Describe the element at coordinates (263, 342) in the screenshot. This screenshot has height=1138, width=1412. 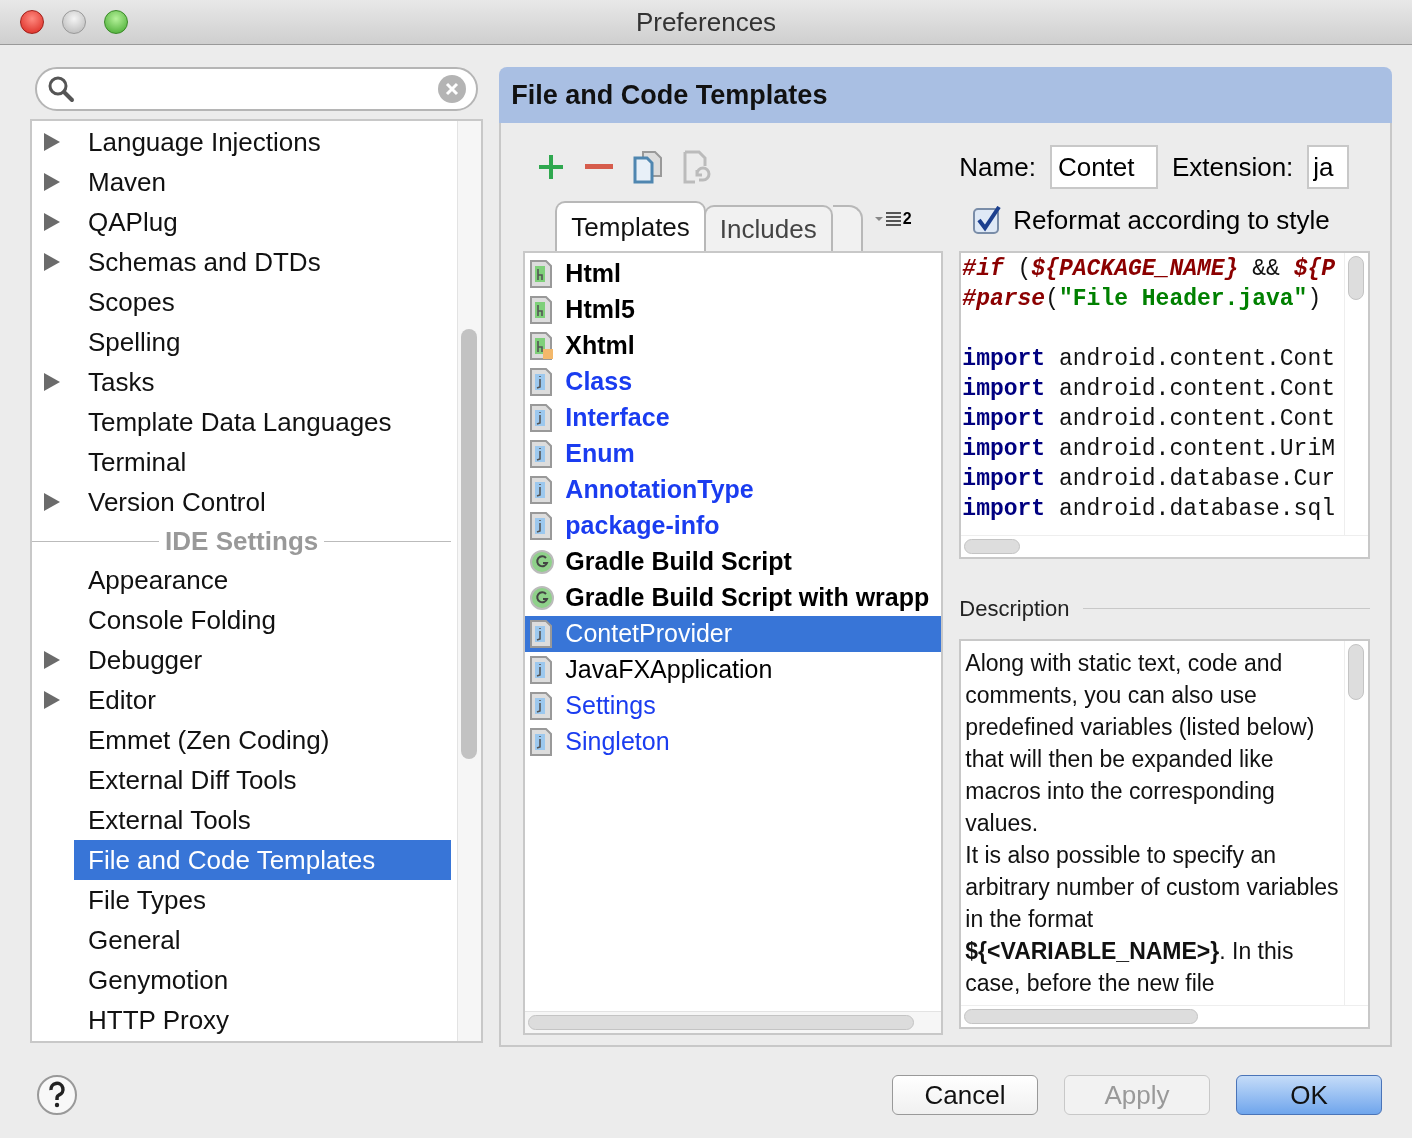
I see `tree-item: Spelling` at that location.